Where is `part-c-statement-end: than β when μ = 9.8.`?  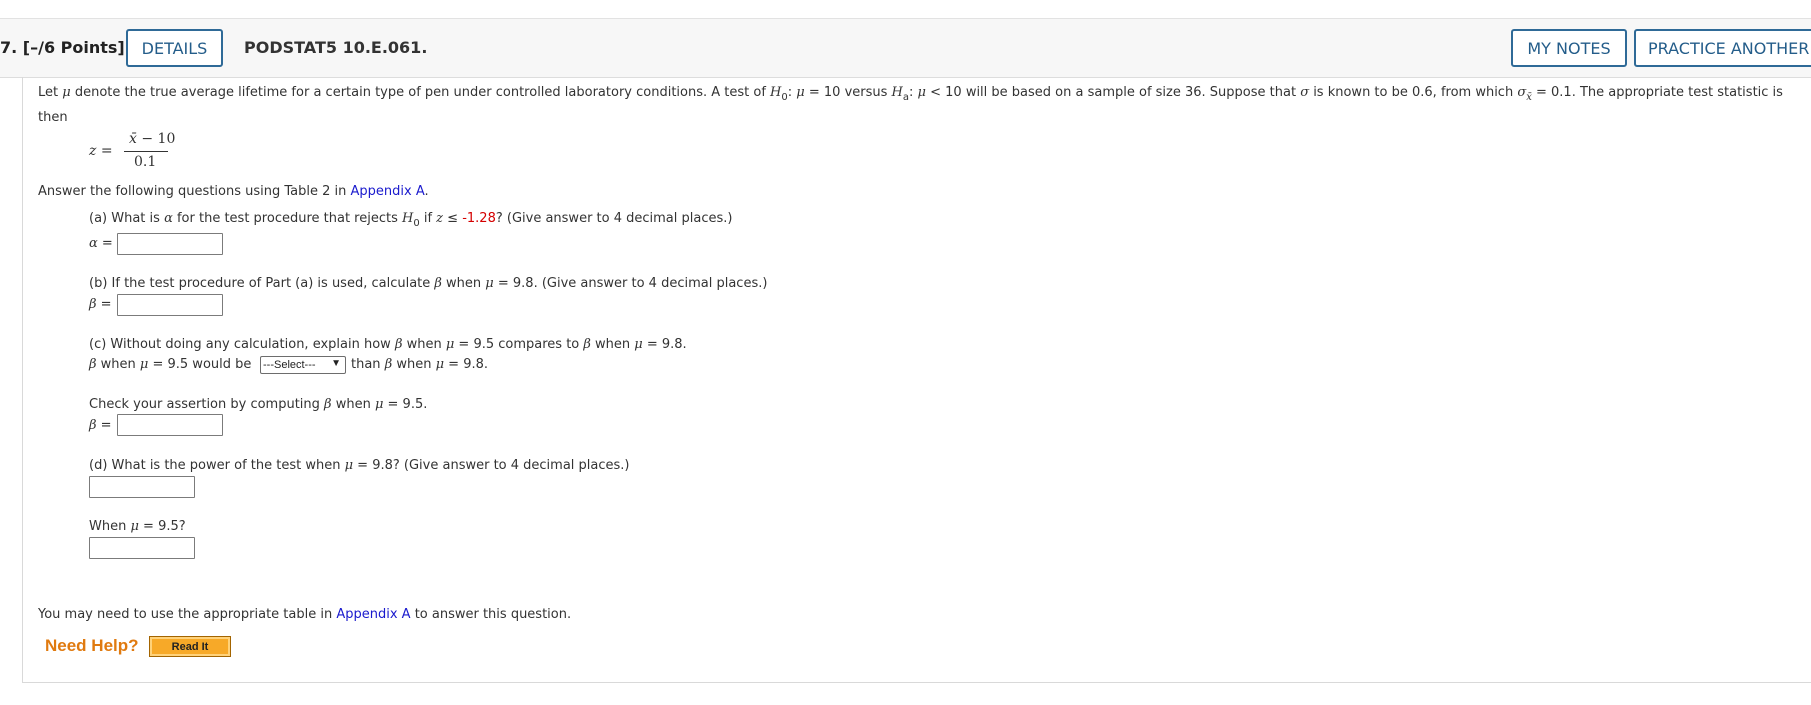 part-c-statement-end: than β when μ = 9.8. is located at coordinates (419, 364).